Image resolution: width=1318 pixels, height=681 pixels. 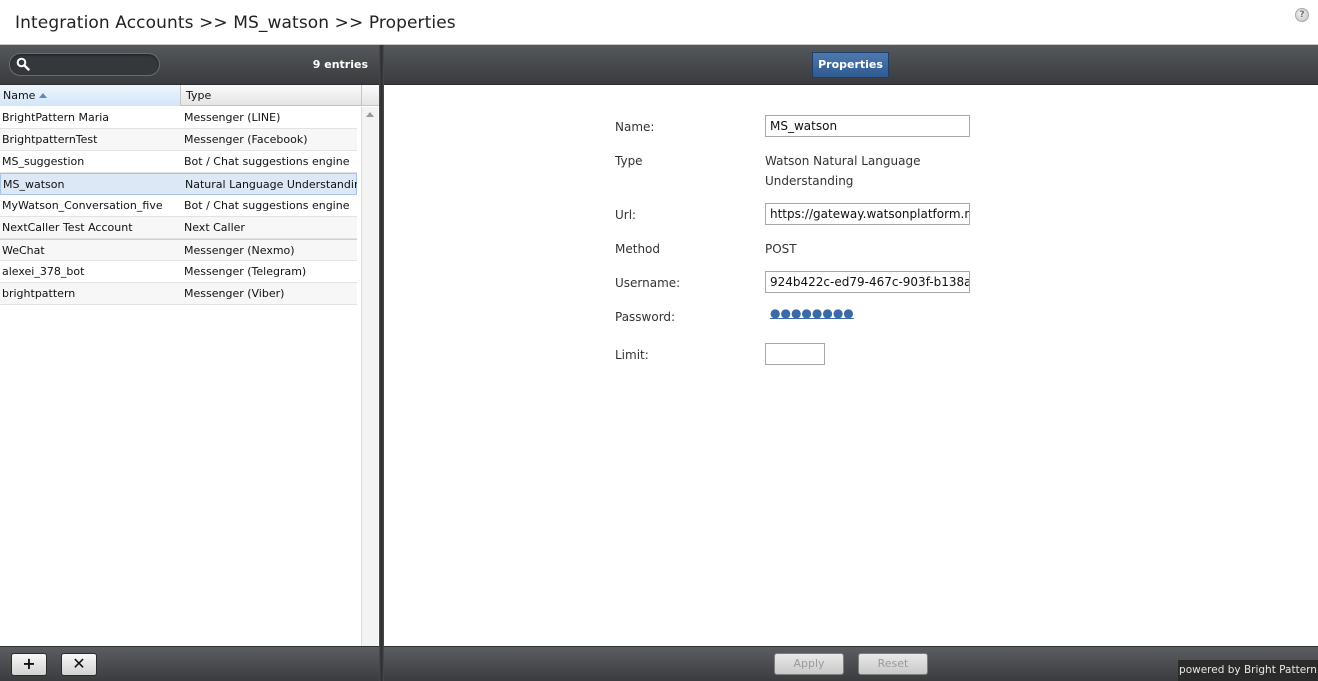 What do you see at coordinates (178, 228) in the screenshot?
I see `table-row: NextCaller Test Account Next Caller` at bounding box center [178, 228].